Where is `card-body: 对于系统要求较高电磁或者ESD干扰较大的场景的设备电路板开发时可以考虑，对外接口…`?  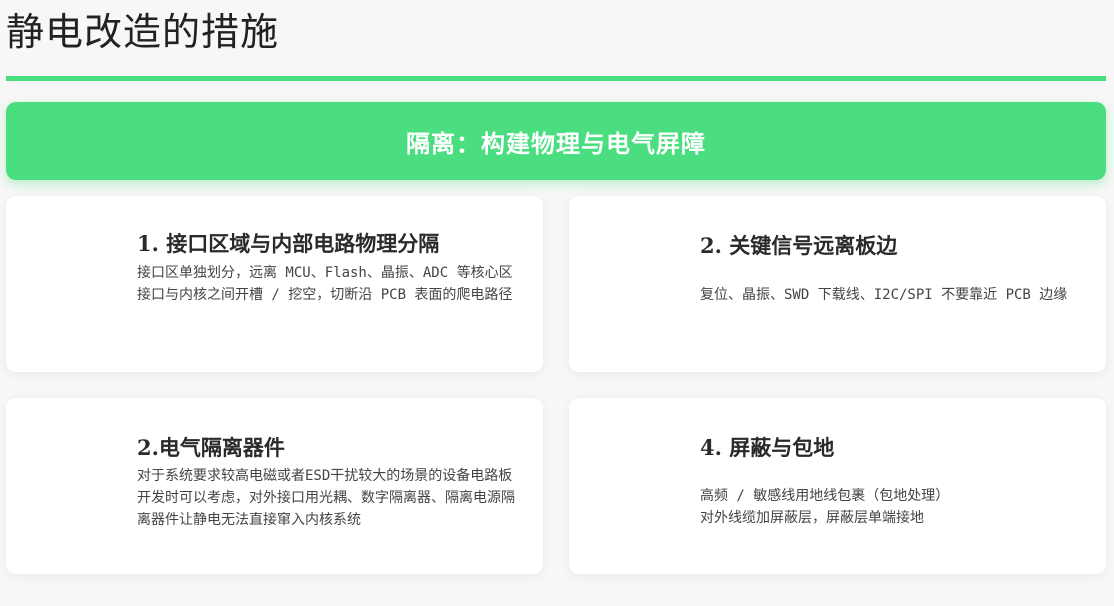 card-body: 对于系统要求较高电磁或者ESD干扰较大的场景的设备电路板开发时可以考虑，对外接口… is located at coordinates (327, 498).